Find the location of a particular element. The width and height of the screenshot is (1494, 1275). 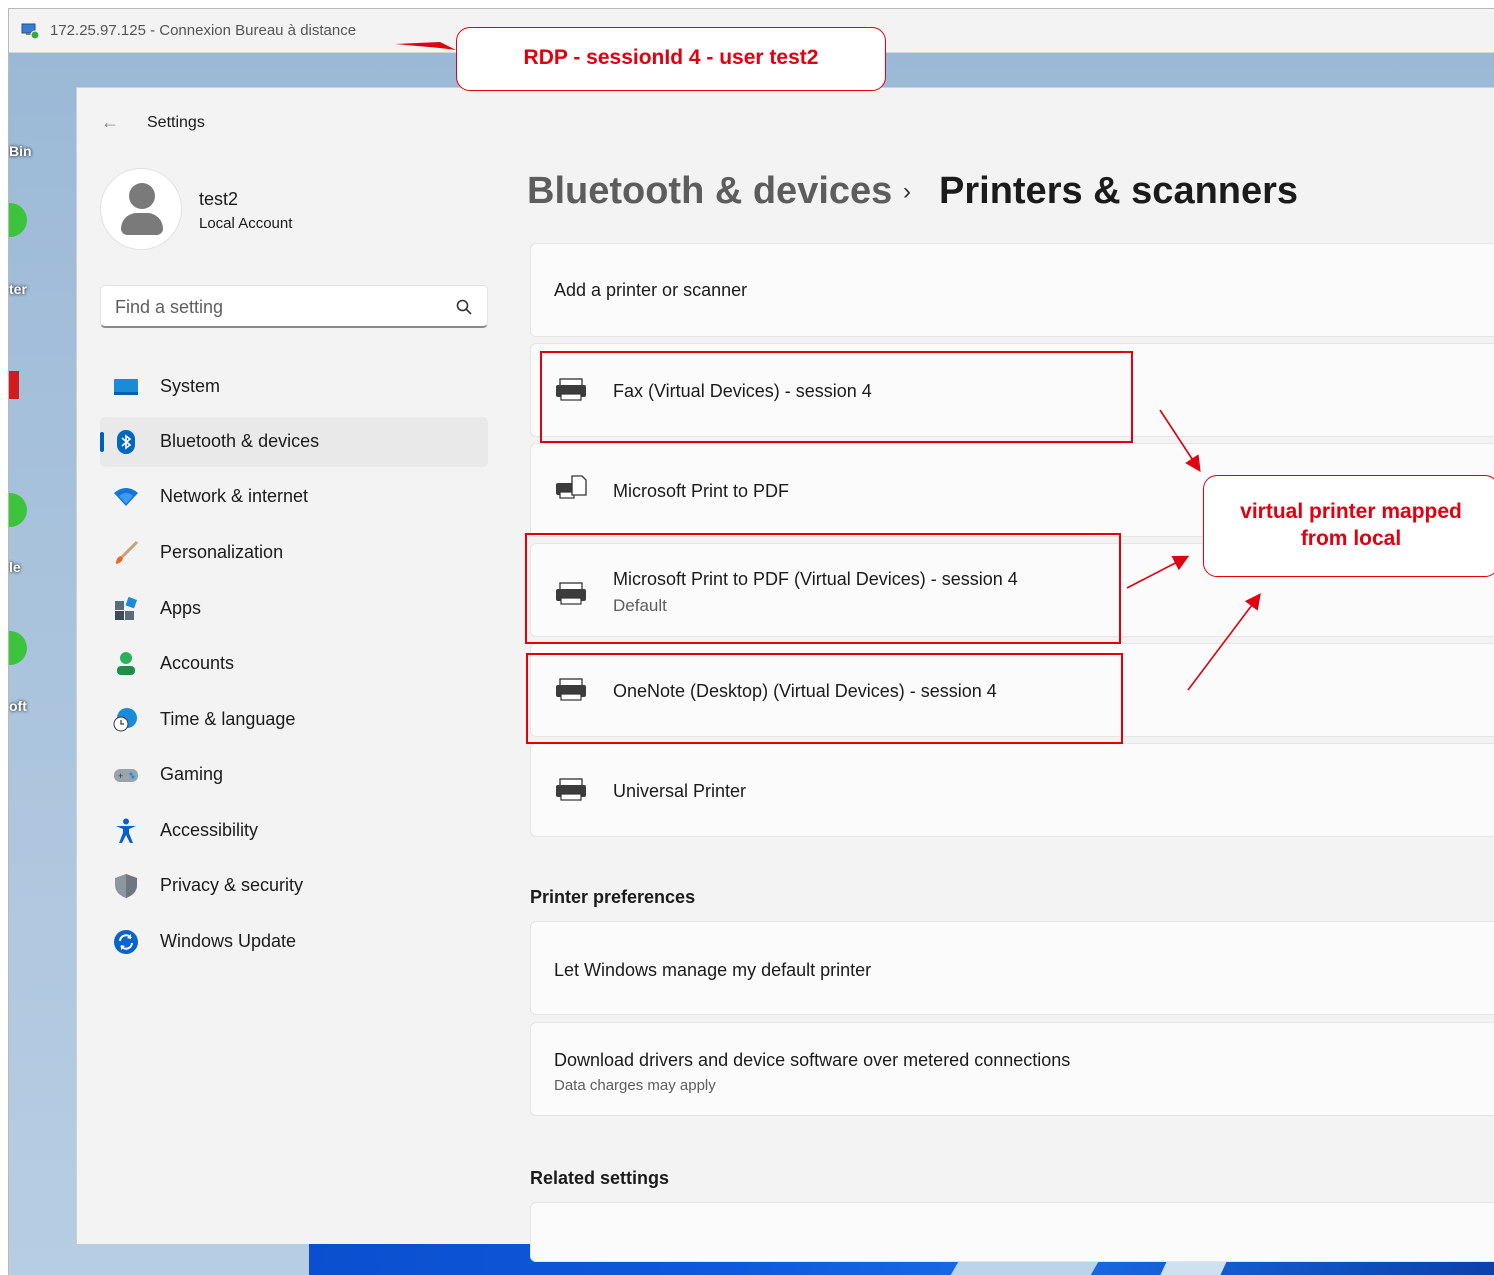

mapped-printer-callout: virtual printer mapped from local is located at coordinates (1348, 526).